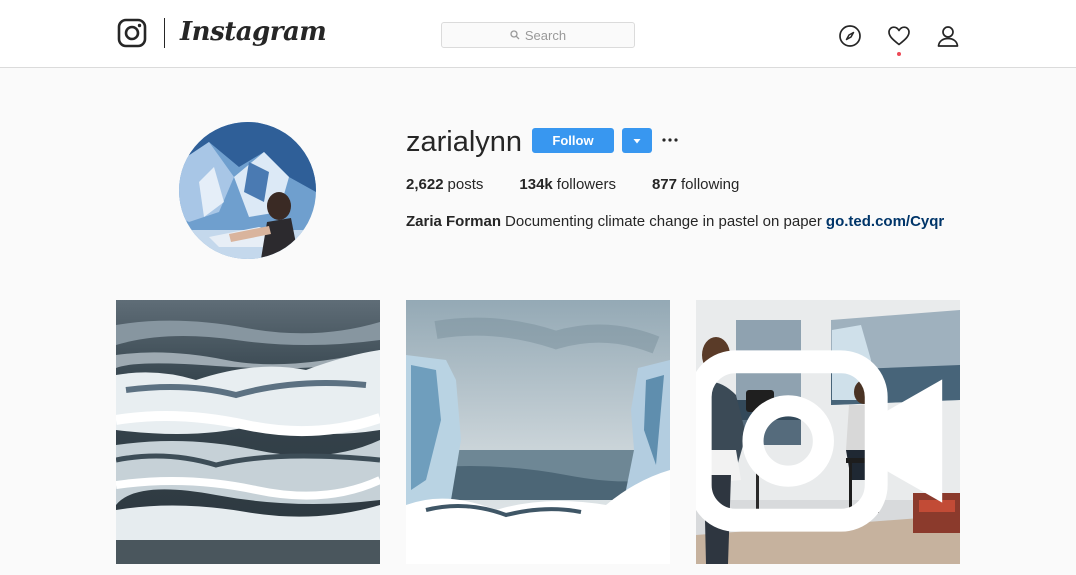  Describe the element at coordinates (132, 33) in the screenshot. I see `instagram-glyph-icon` at that location.